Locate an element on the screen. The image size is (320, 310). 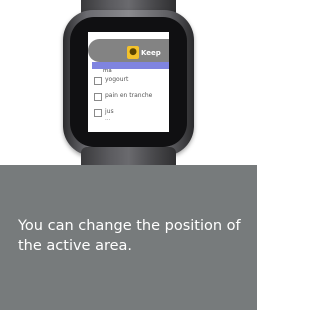
lightbulb-icon: ● is located at coordinates (133, 52).